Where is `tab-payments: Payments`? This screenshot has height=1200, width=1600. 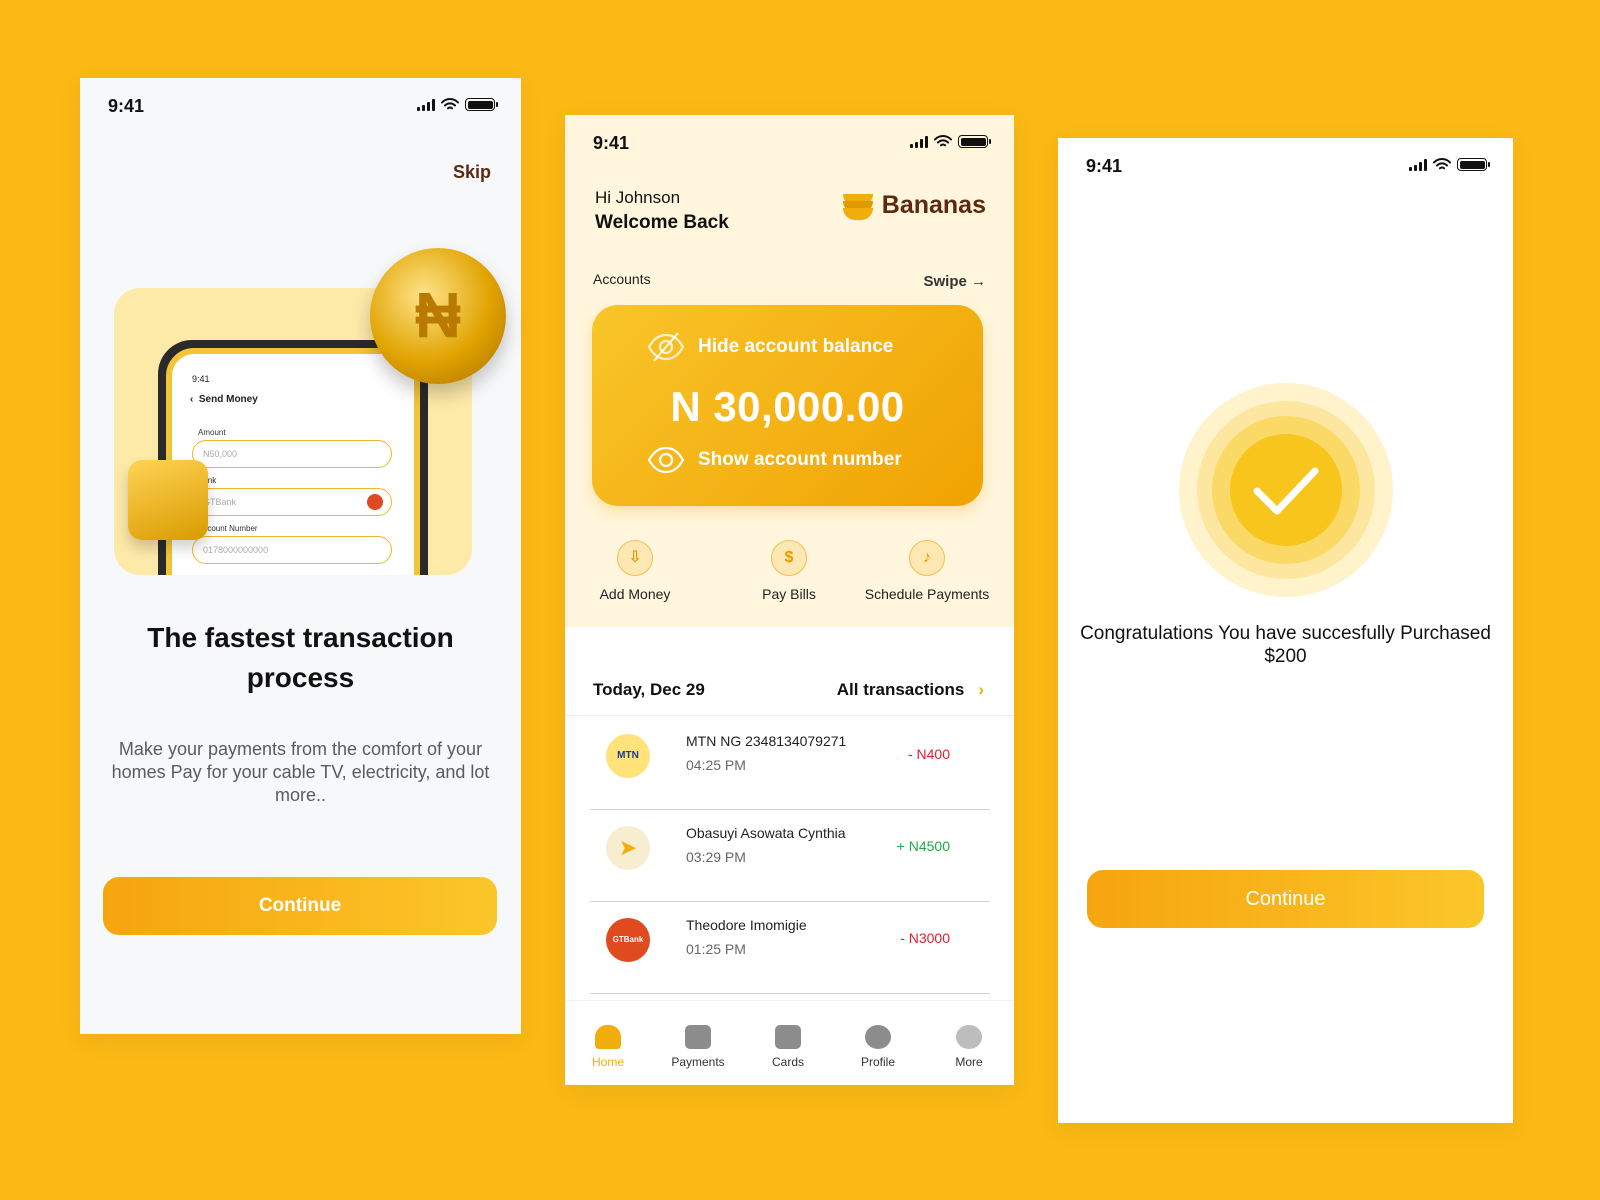 tab-payments: Payments is located at coordinates (698, 1047).